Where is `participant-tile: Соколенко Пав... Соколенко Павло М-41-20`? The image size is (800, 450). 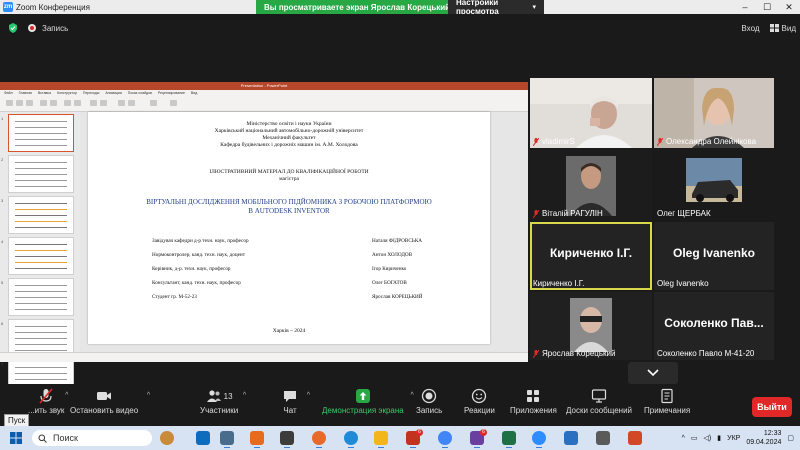 participant-tile: Соколенко Пав... Соколенко Павло М-41-20 is located at coordinates (714, 326).